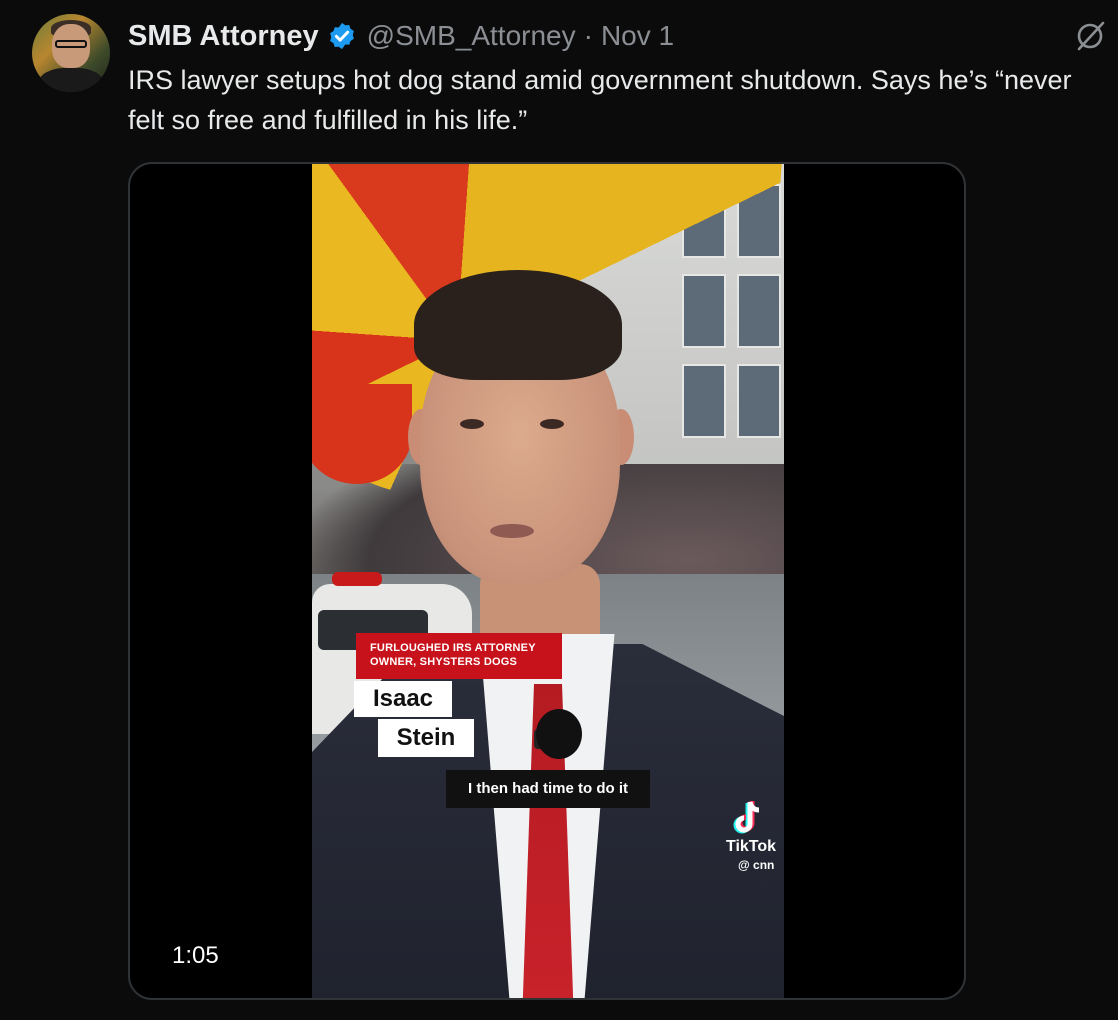 This screenshot has width=1118, height=1020. I want to click on tiktok-wordmark: TikTok, so click(751, 846).